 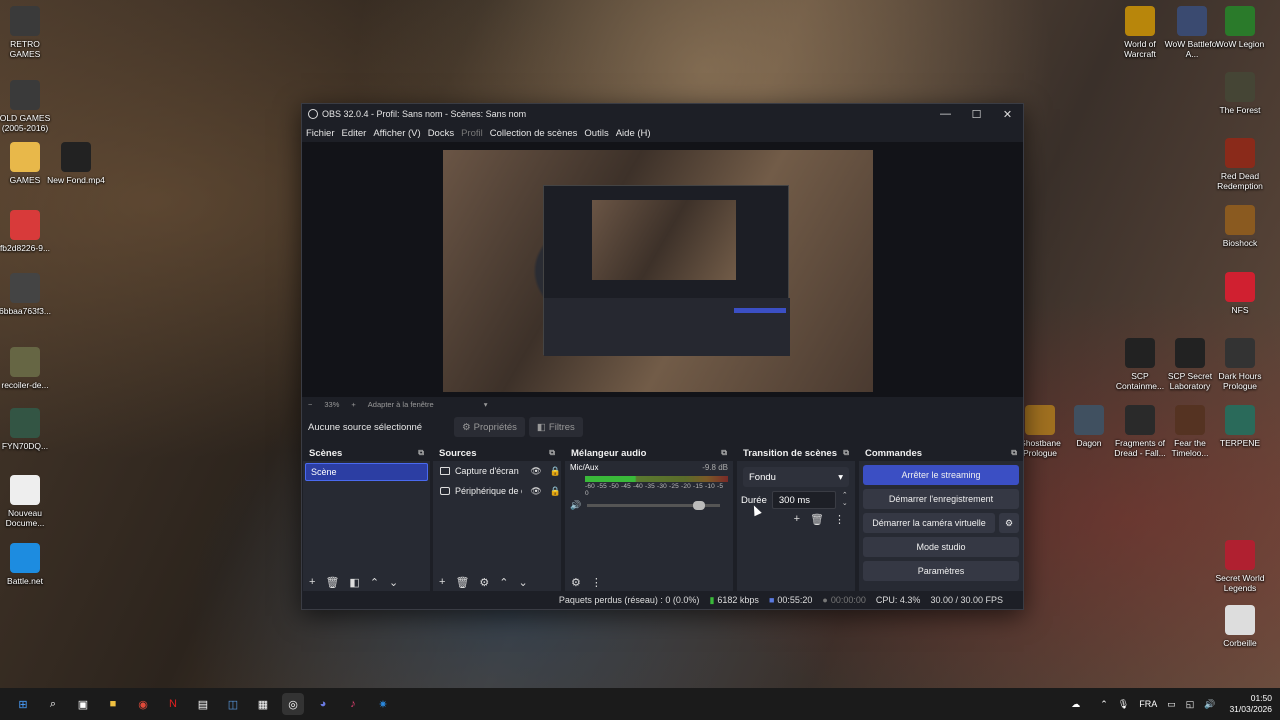 What do you see at coordinates (113, 704) in the screenshot?
I see `file-explorer-icon: ■` at bounding box center [113, 704].